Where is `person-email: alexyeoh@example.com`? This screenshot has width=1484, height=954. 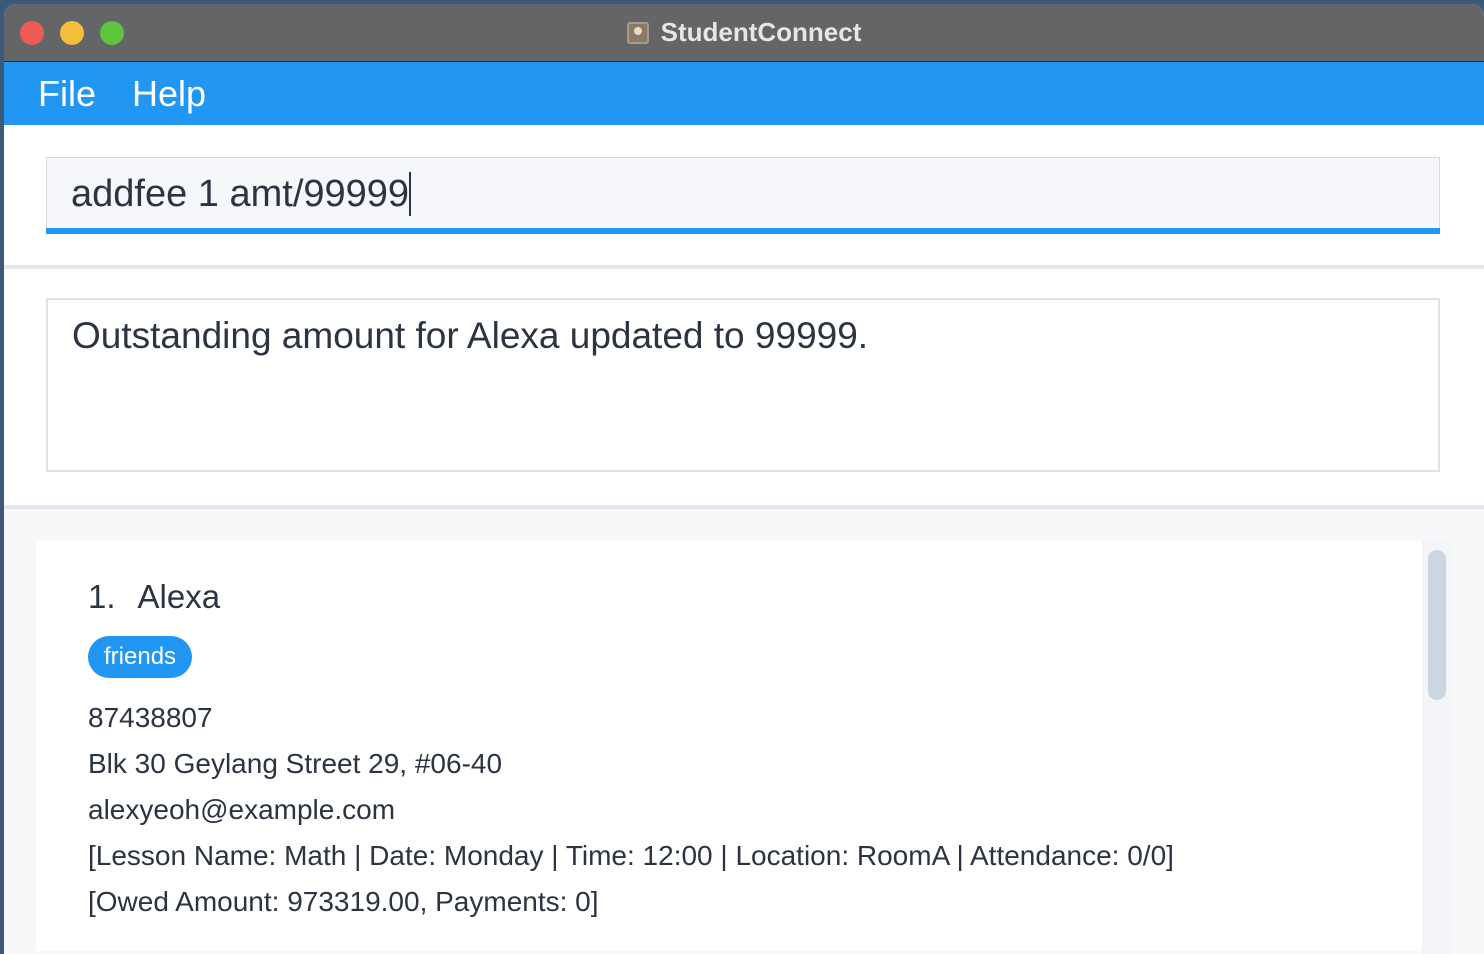
person-email: alexyeoh@example.com is located at coordinates (242, 809).